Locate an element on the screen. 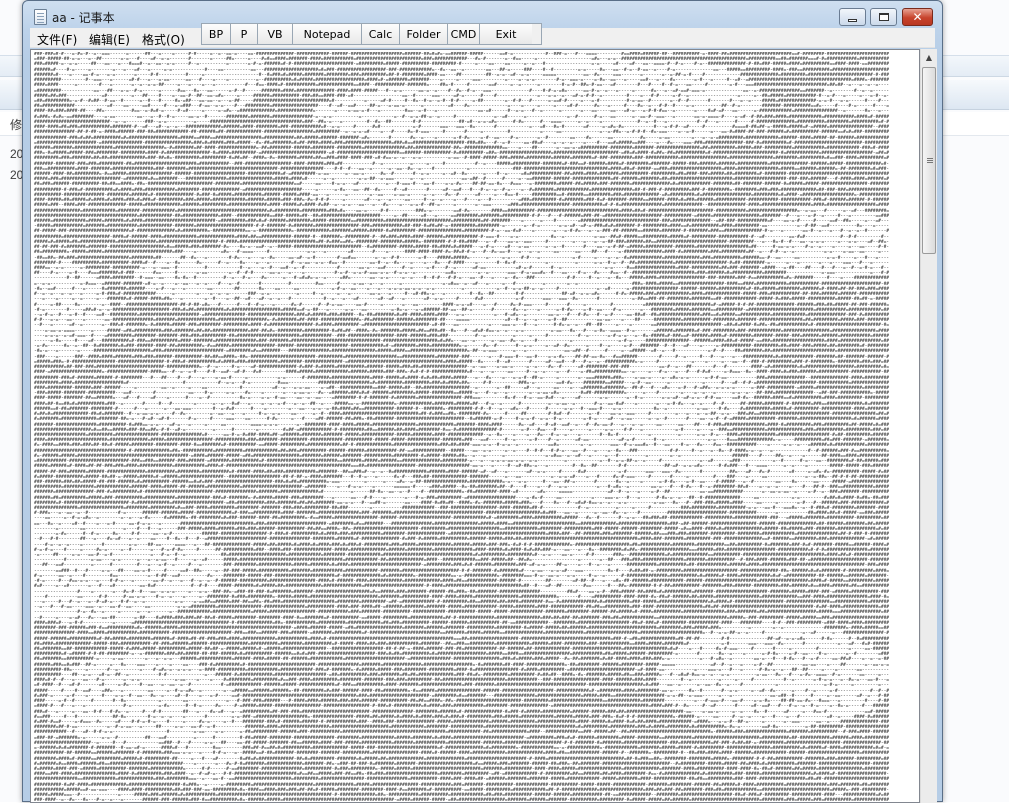 The width and height of the screenshot is (1009, 803). close-button: ✕ is located at coordinates (917, 17).